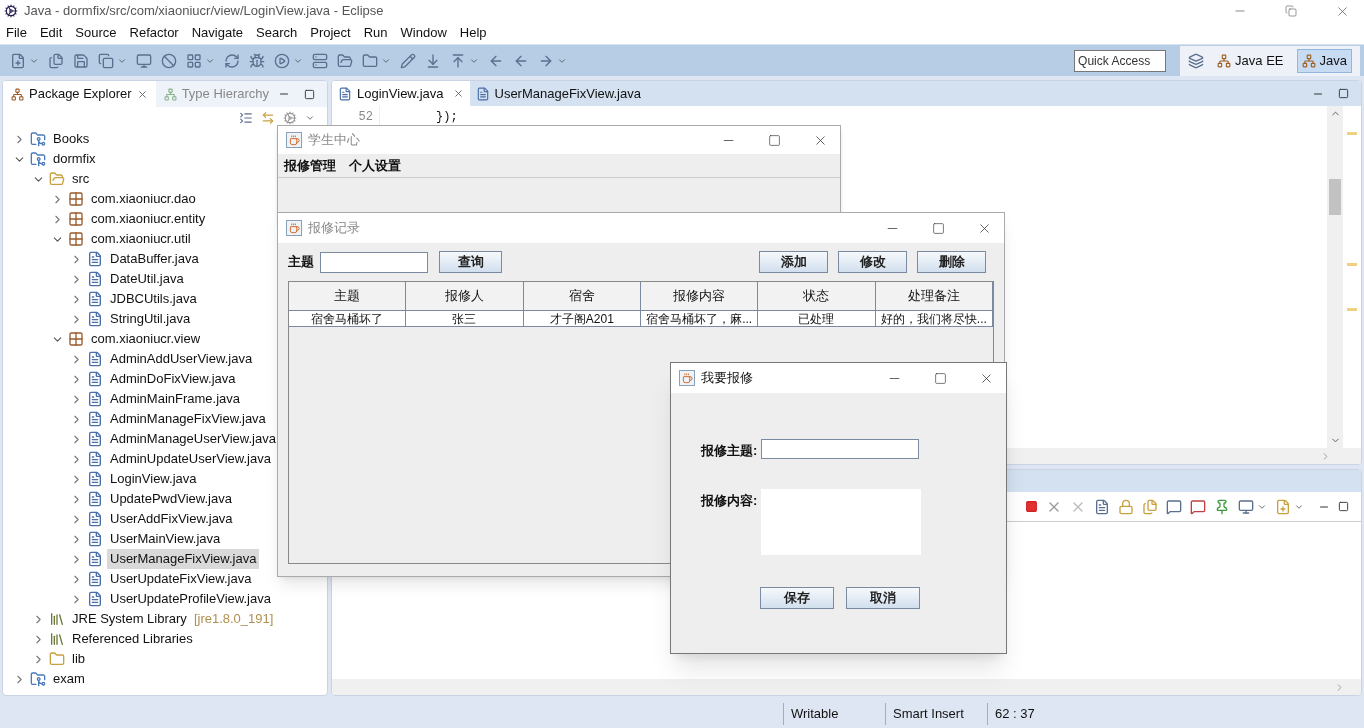 The image size is (1364, 728). Describe the element at coordinates (582, 296) in the screenshot. I see `column-header: 宿舍` at that location.